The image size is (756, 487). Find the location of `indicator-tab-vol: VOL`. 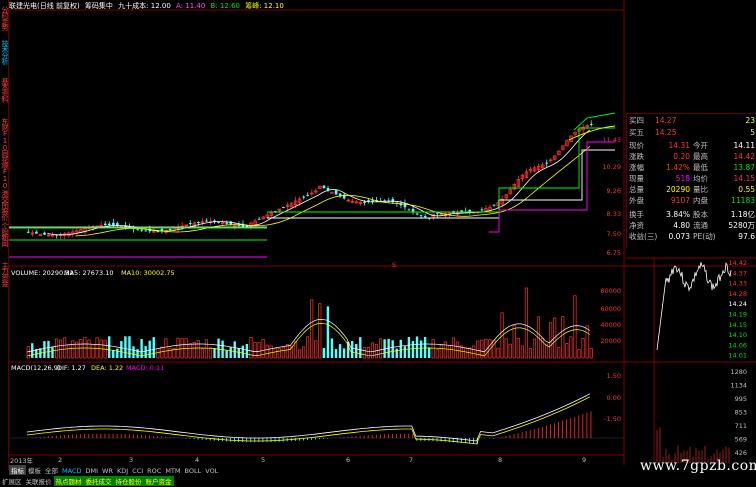

indicator-tab-vol: VOL is located at coordinates (211, 471).